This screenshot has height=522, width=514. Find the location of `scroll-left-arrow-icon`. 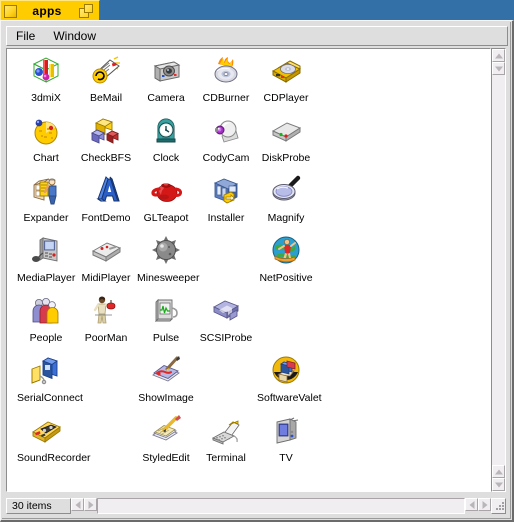

scroll-left-arrow-icon is located at coordinates (77, 504).